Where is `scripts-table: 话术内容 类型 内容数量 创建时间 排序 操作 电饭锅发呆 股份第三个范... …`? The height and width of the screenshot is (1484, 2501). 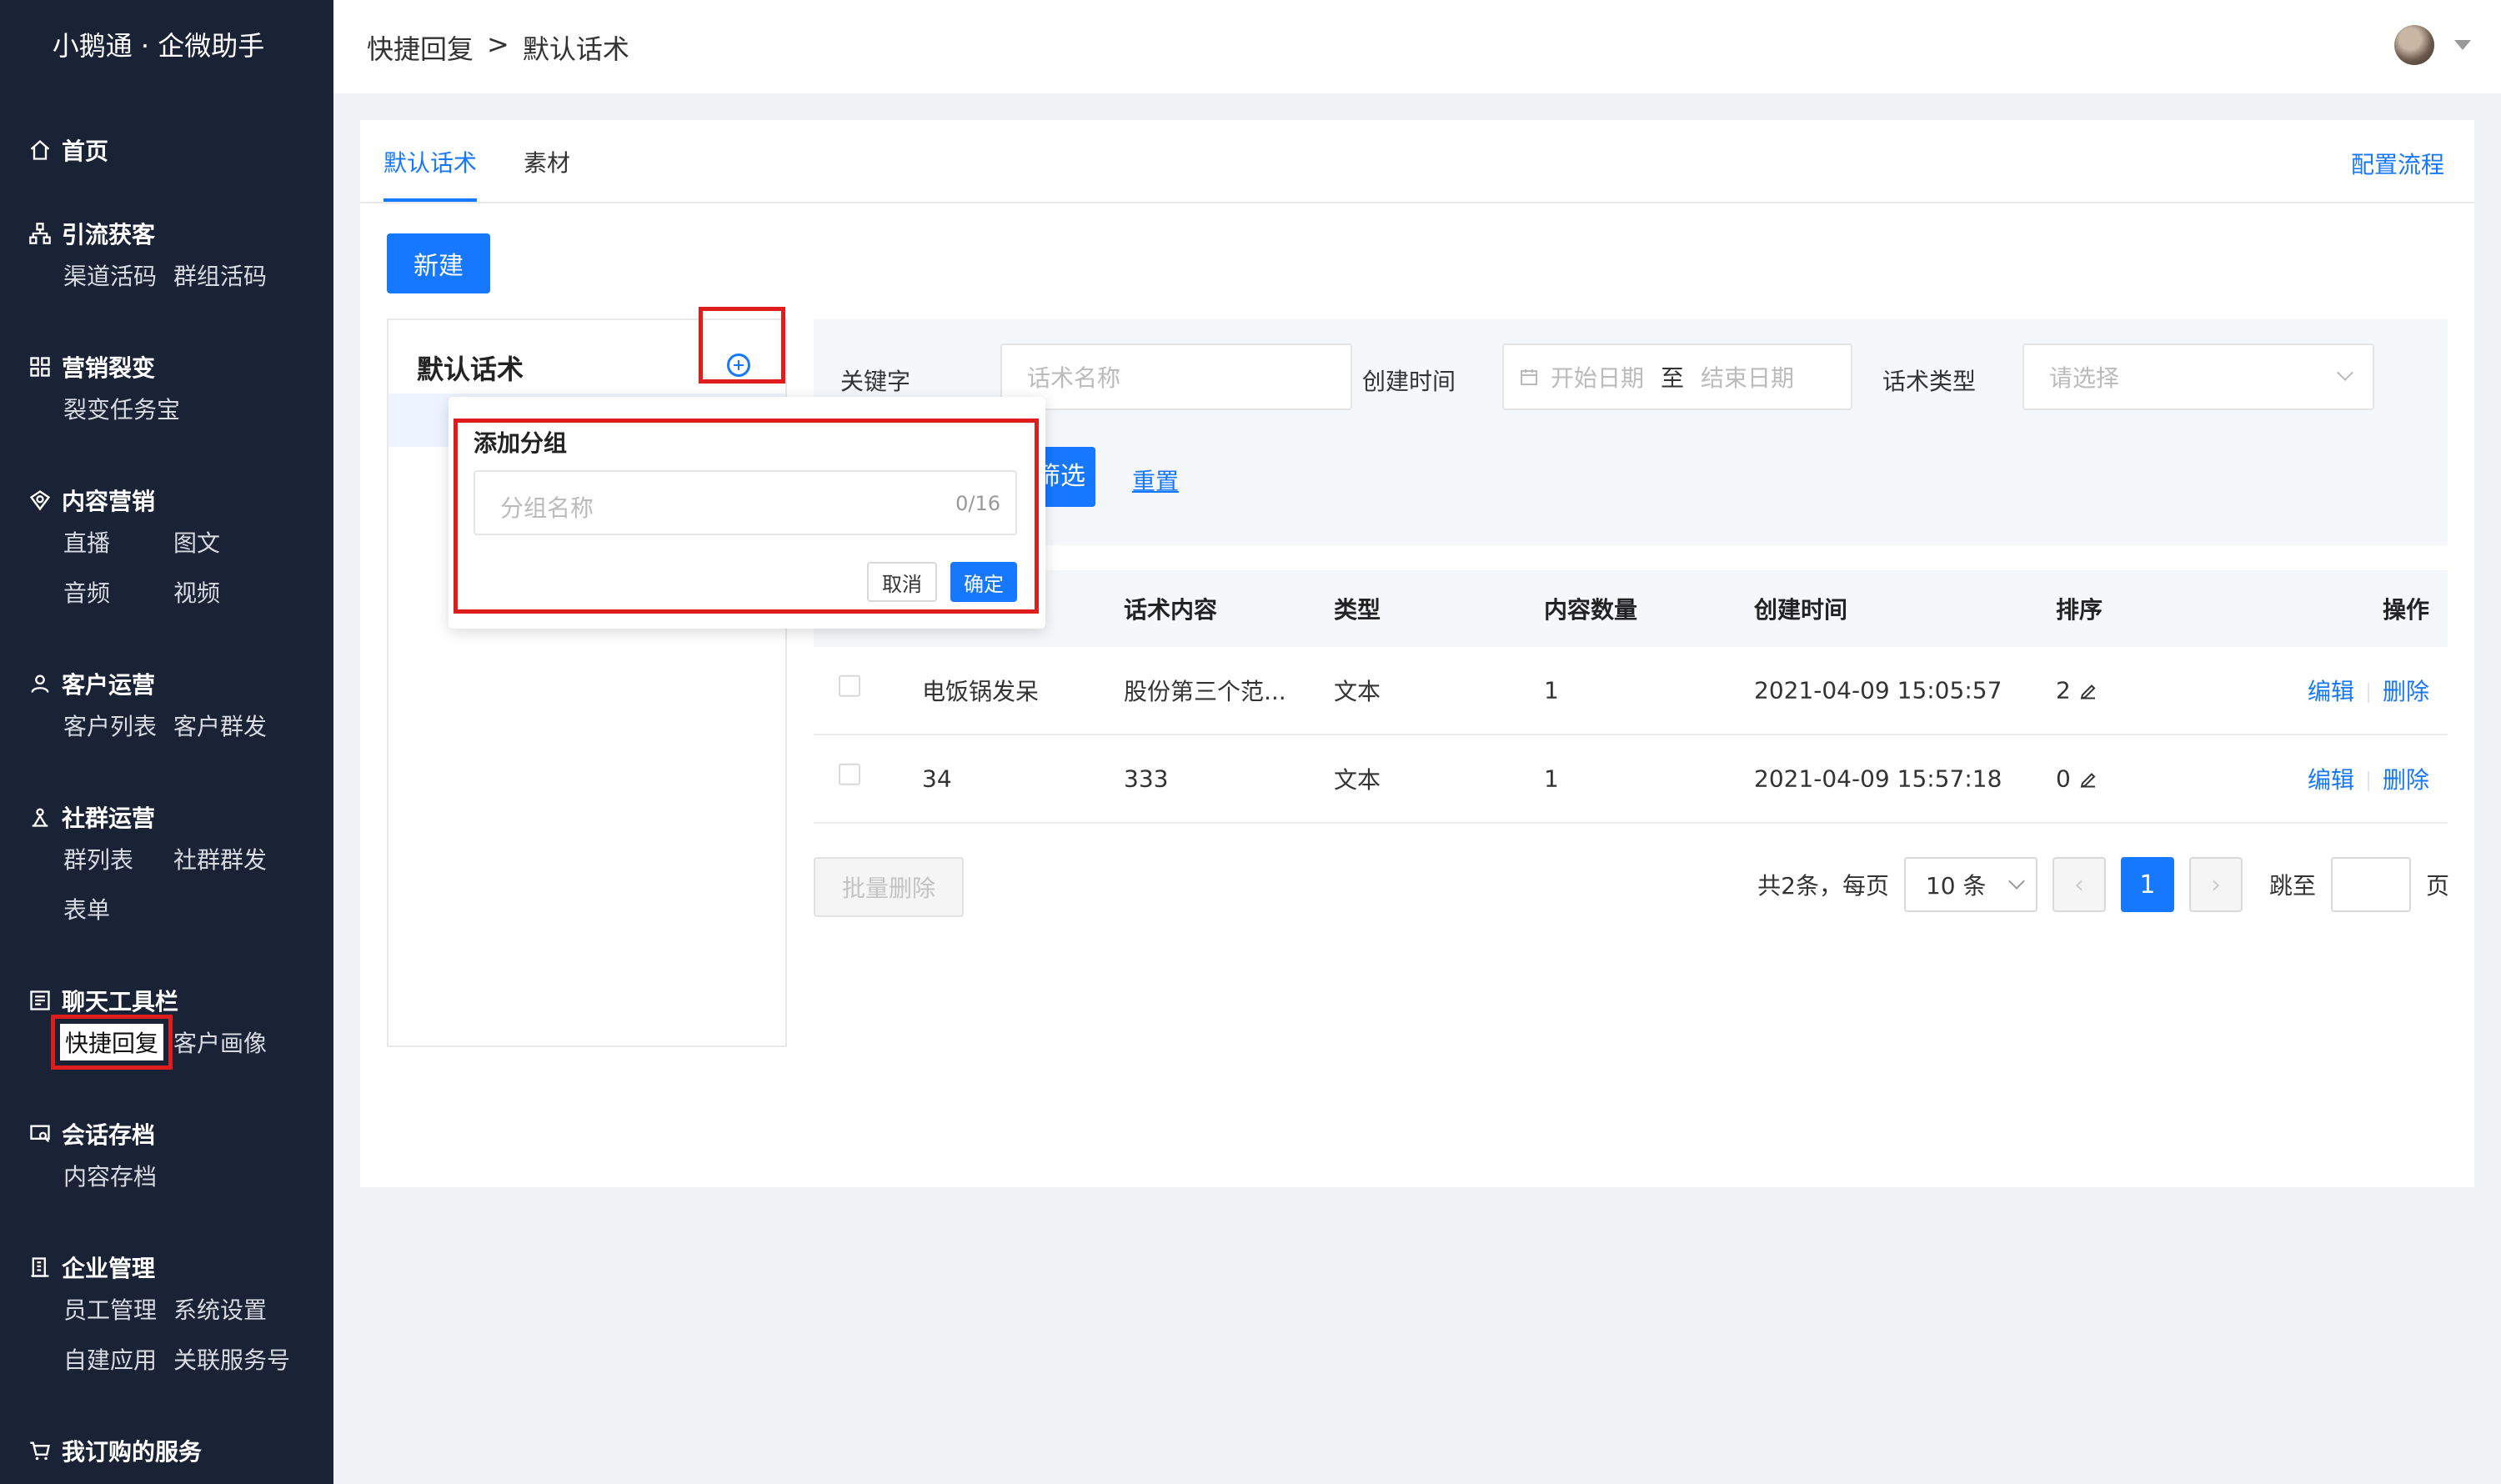 scripts-table: 话术内容 类型 内容数量 创建时间 排序 操作 电饭锅发呆 股份第三个范... … is located at coordinates (1631, 697).